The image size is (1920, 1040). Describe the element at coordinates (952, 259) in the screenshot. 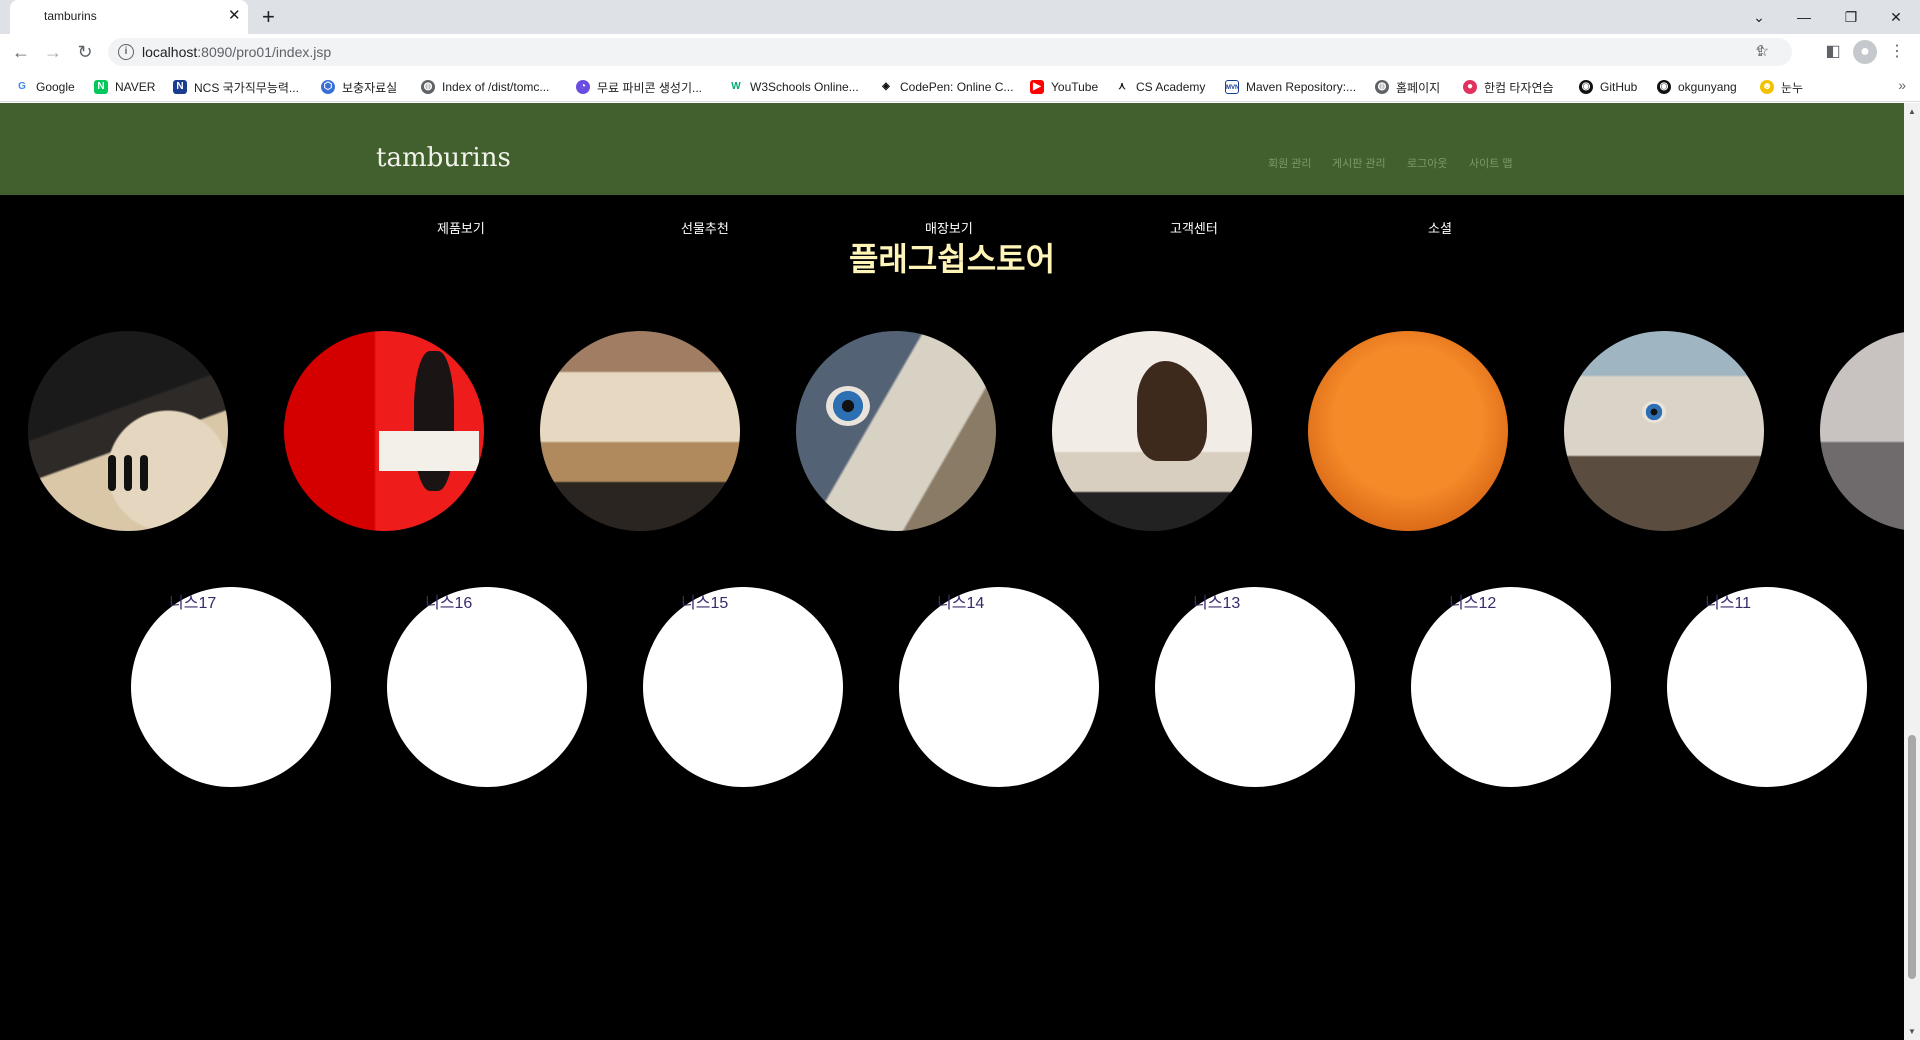

I see `section-title: 플래그쉽스토어` at that location.